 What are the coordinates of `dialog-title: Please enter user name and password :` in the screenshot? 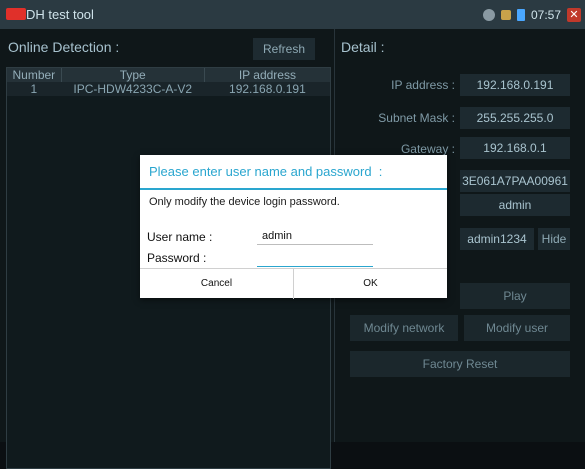 It's located at (266, 171).